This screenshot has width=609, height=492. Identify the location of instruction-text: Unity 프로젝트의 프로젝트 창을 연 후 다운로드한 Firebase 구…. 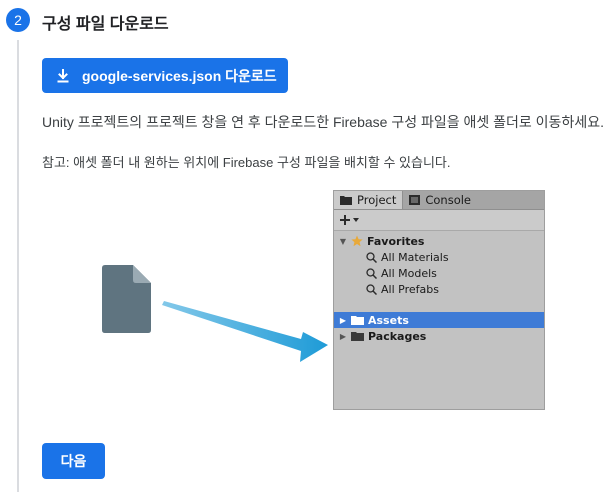
(323, 122).